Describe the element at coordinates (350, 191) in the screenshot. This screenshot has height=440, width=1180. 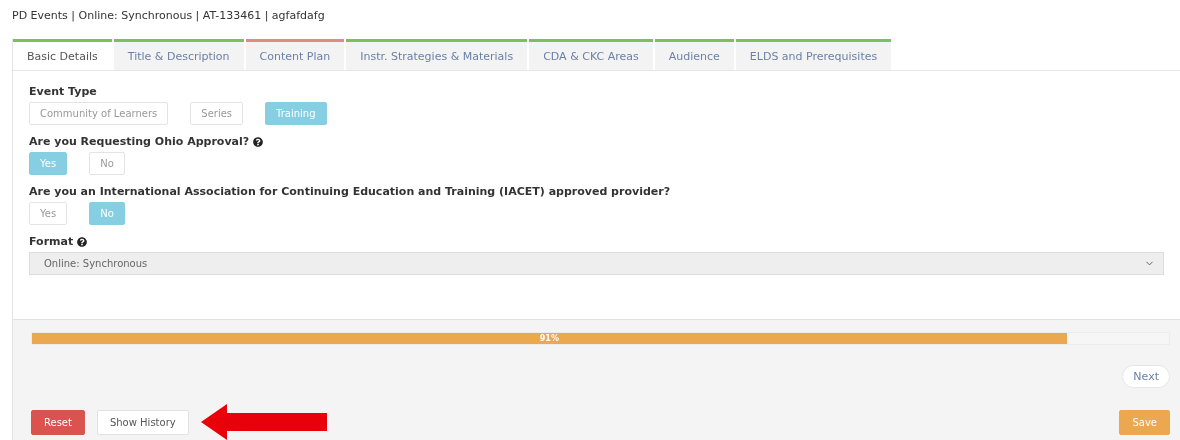
I see `field-label: Are you an International Association for Continuing Education and Training (IACET) approved provider?` at that location.